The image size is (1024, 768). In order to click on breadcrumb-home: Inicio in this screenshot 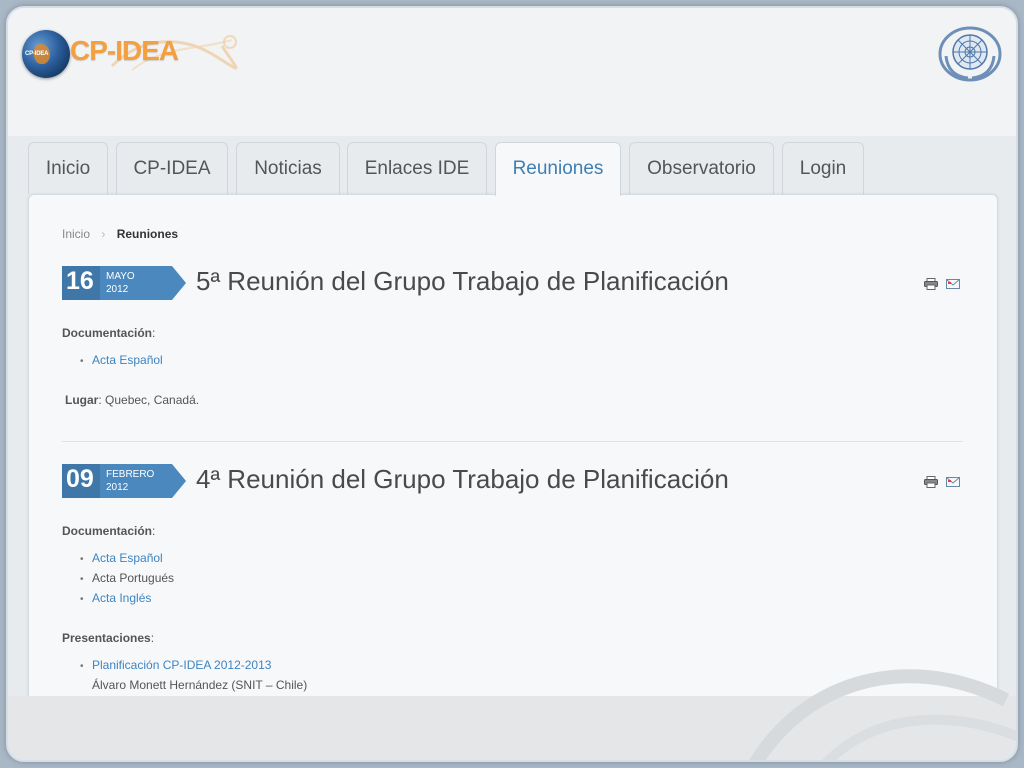, I will do `click(76, 234)`.